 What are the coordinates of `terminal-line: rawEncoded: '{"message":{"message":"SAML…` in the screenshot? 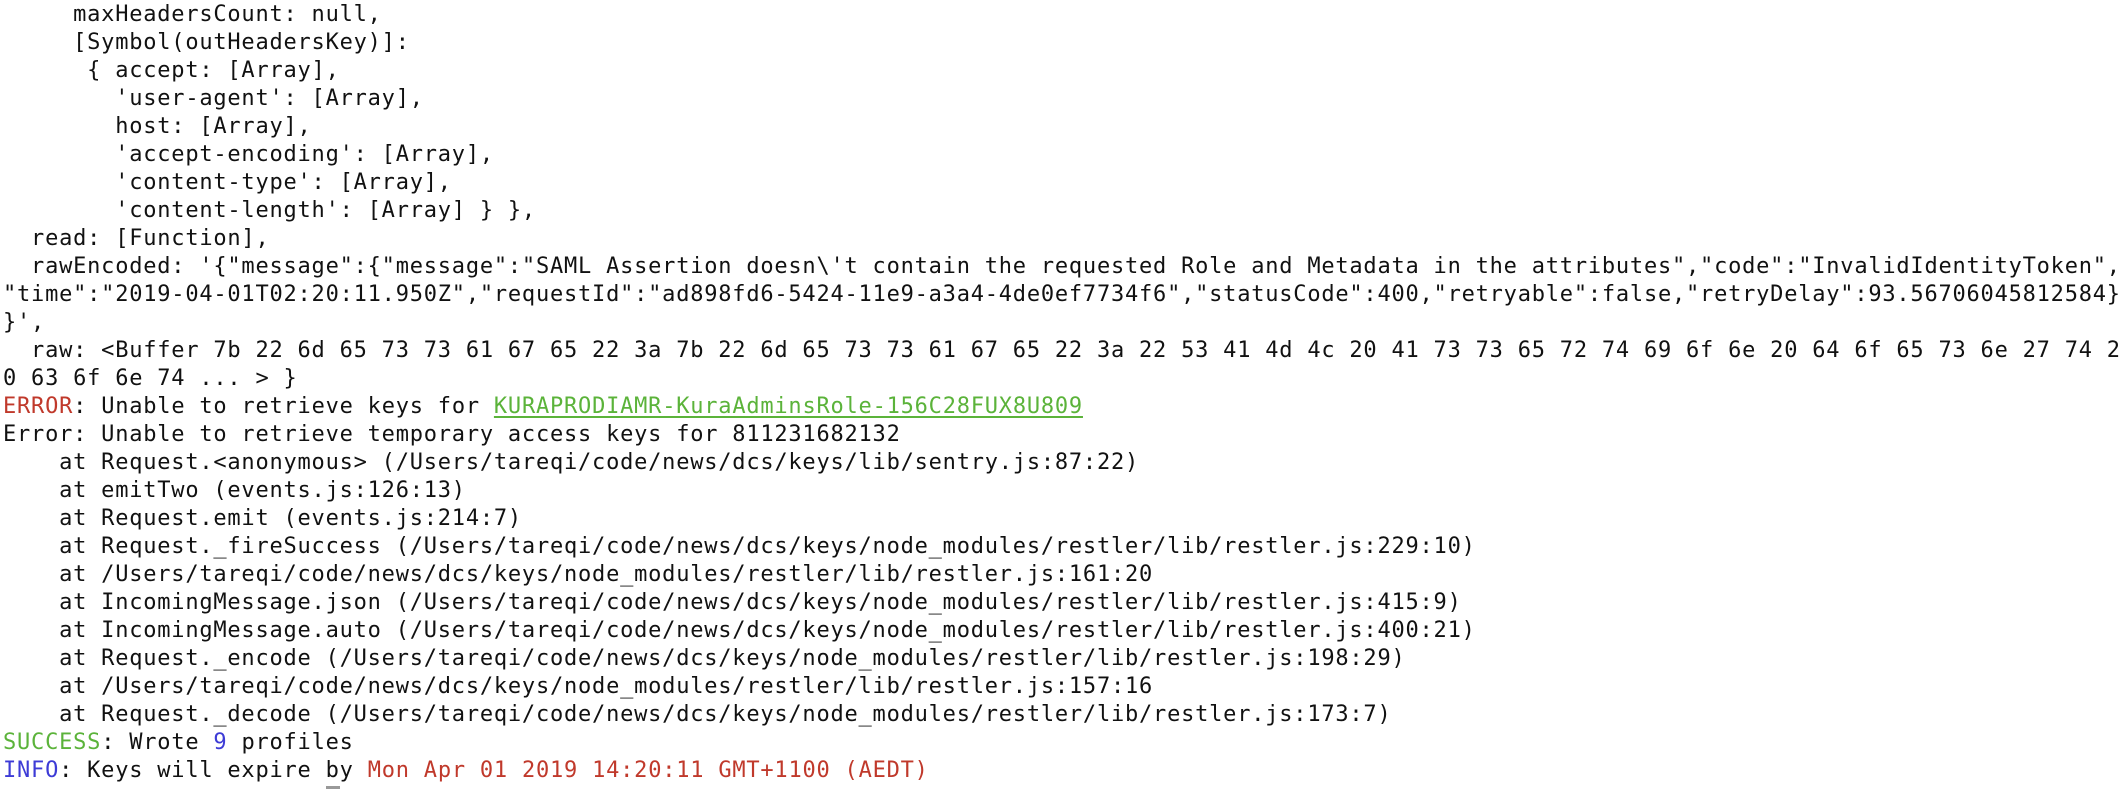 It's located at (1062, 267).